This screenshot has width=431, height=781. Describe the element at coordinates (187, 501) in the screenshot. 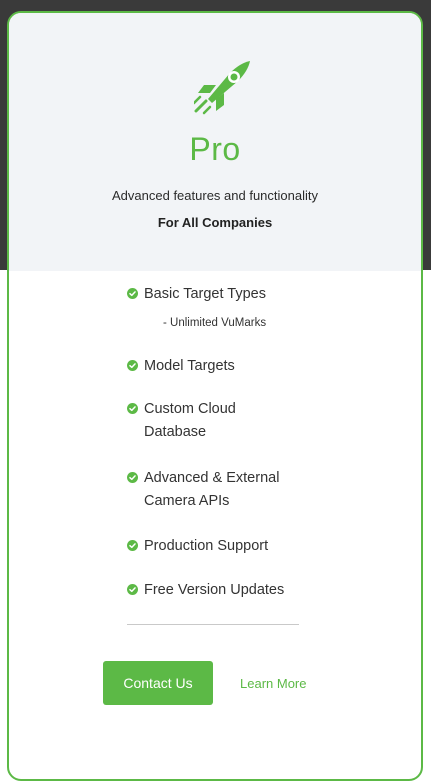

I see `feature-label: Camera APIs` at that location.